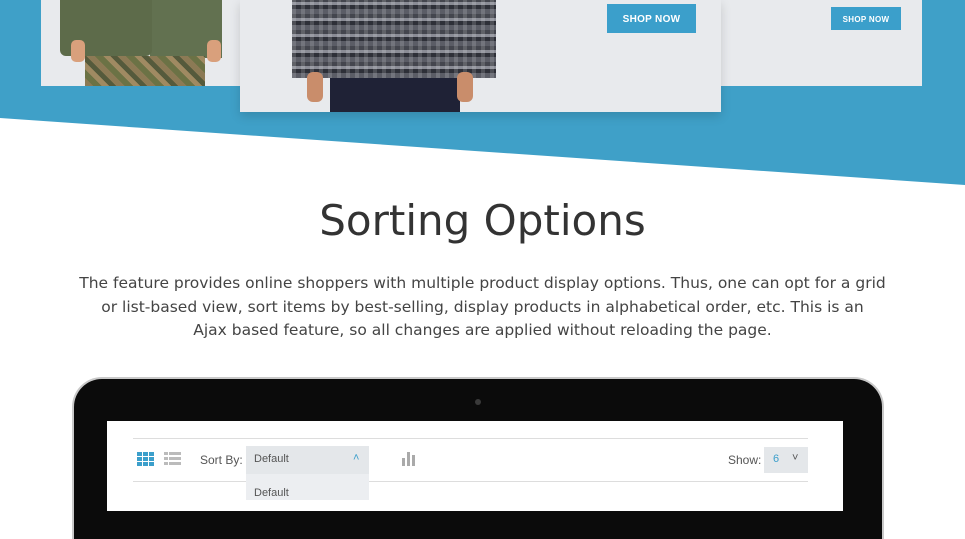  Describe the element at coordinates (271, 493) in the screenshot. I see `sort-option-label: Default` at that location.